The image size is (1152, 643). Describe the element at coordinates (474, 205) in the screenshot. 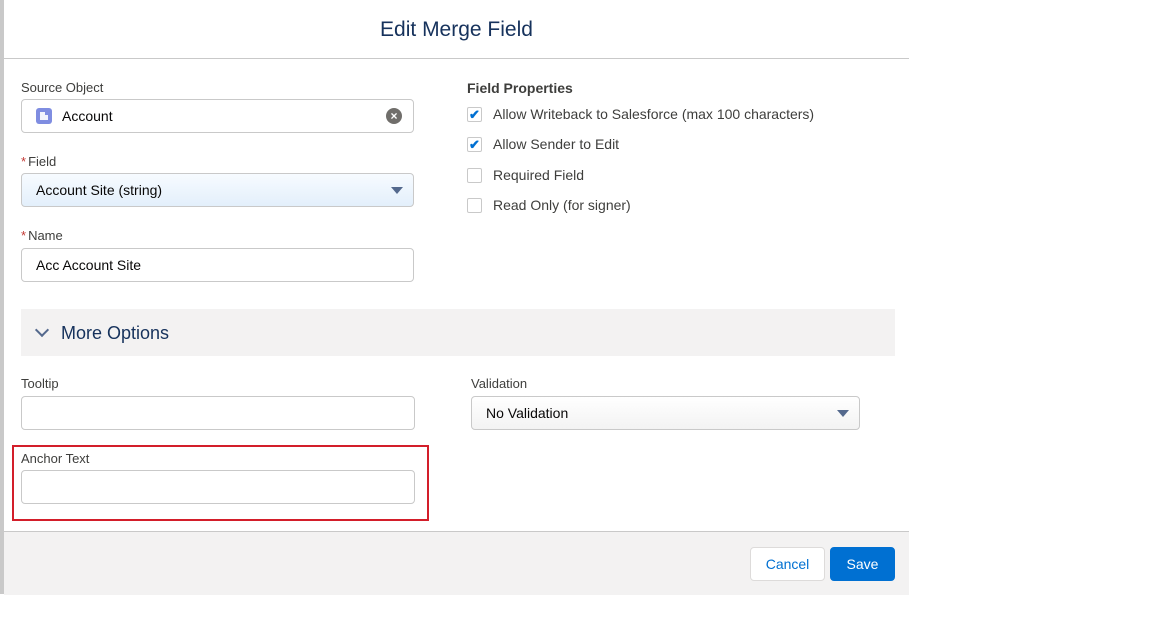

I see `read-only-checkbox` at that location.